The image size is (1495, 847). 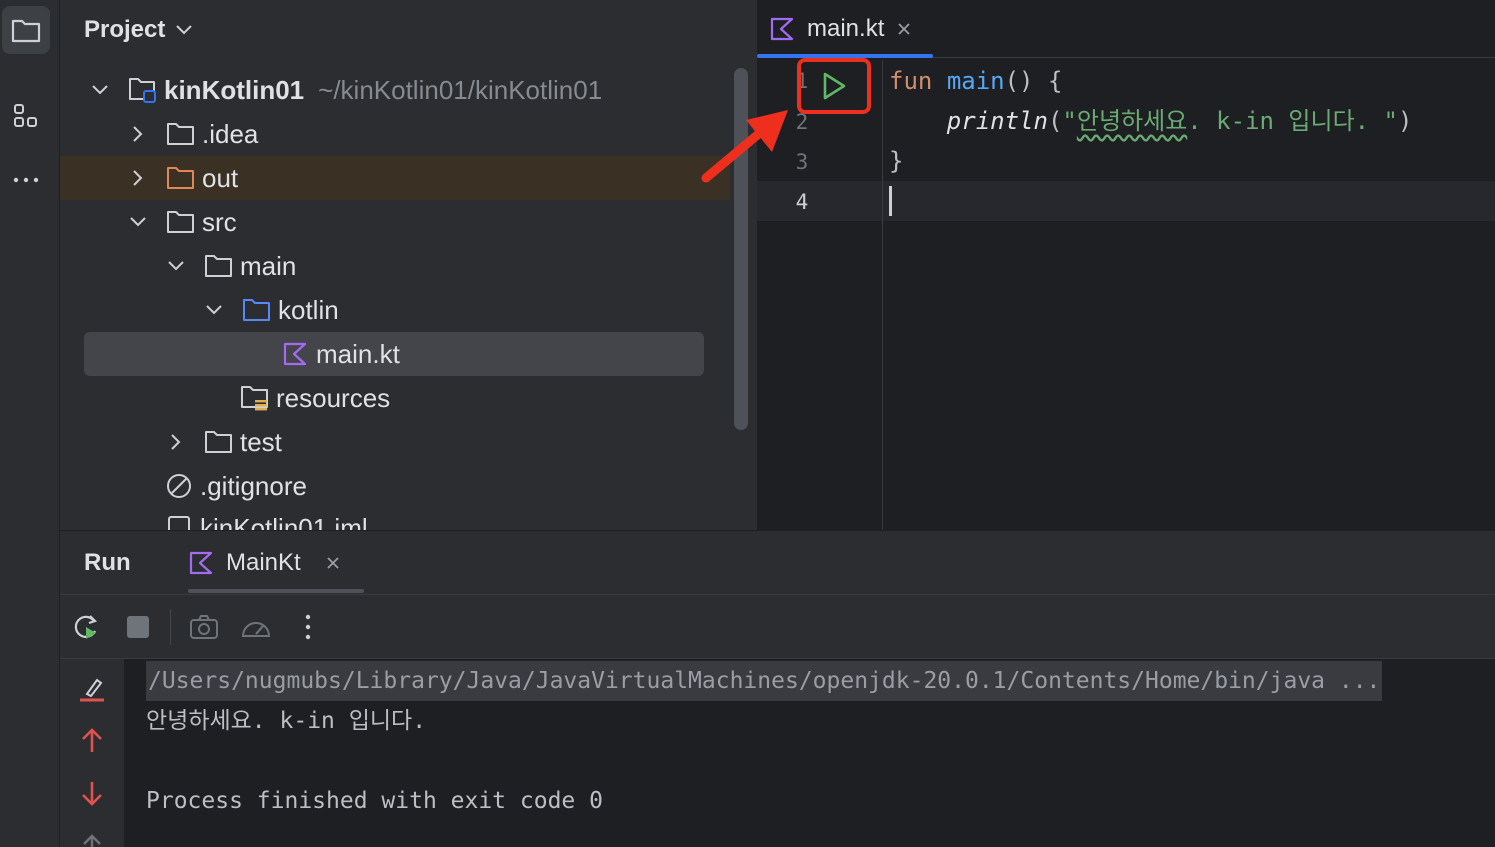 I want to click on run-title: Run, so click(x=107, y=562).